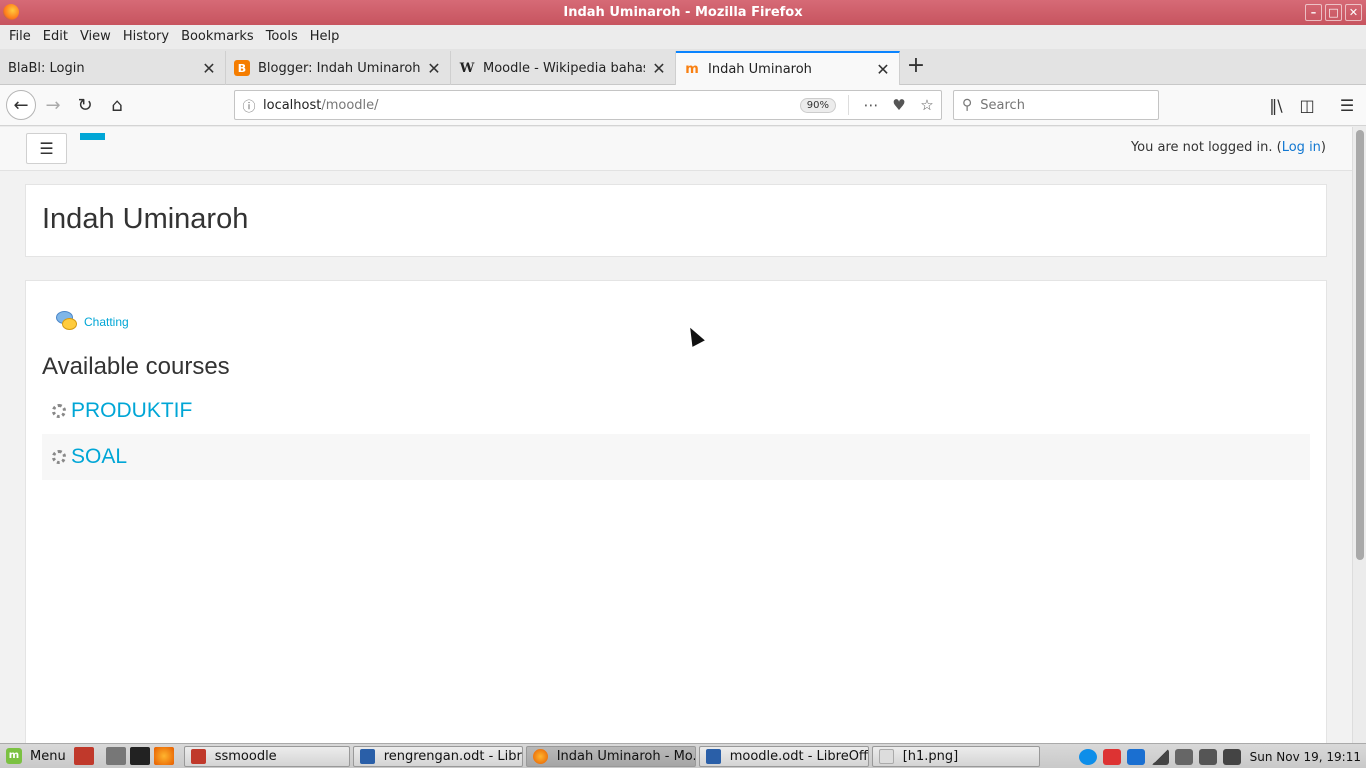  What do you see at coordinates (249, 105) in the screenshot?
I see `site-info-icon: ⓘ` at bounding box center [249, 105].